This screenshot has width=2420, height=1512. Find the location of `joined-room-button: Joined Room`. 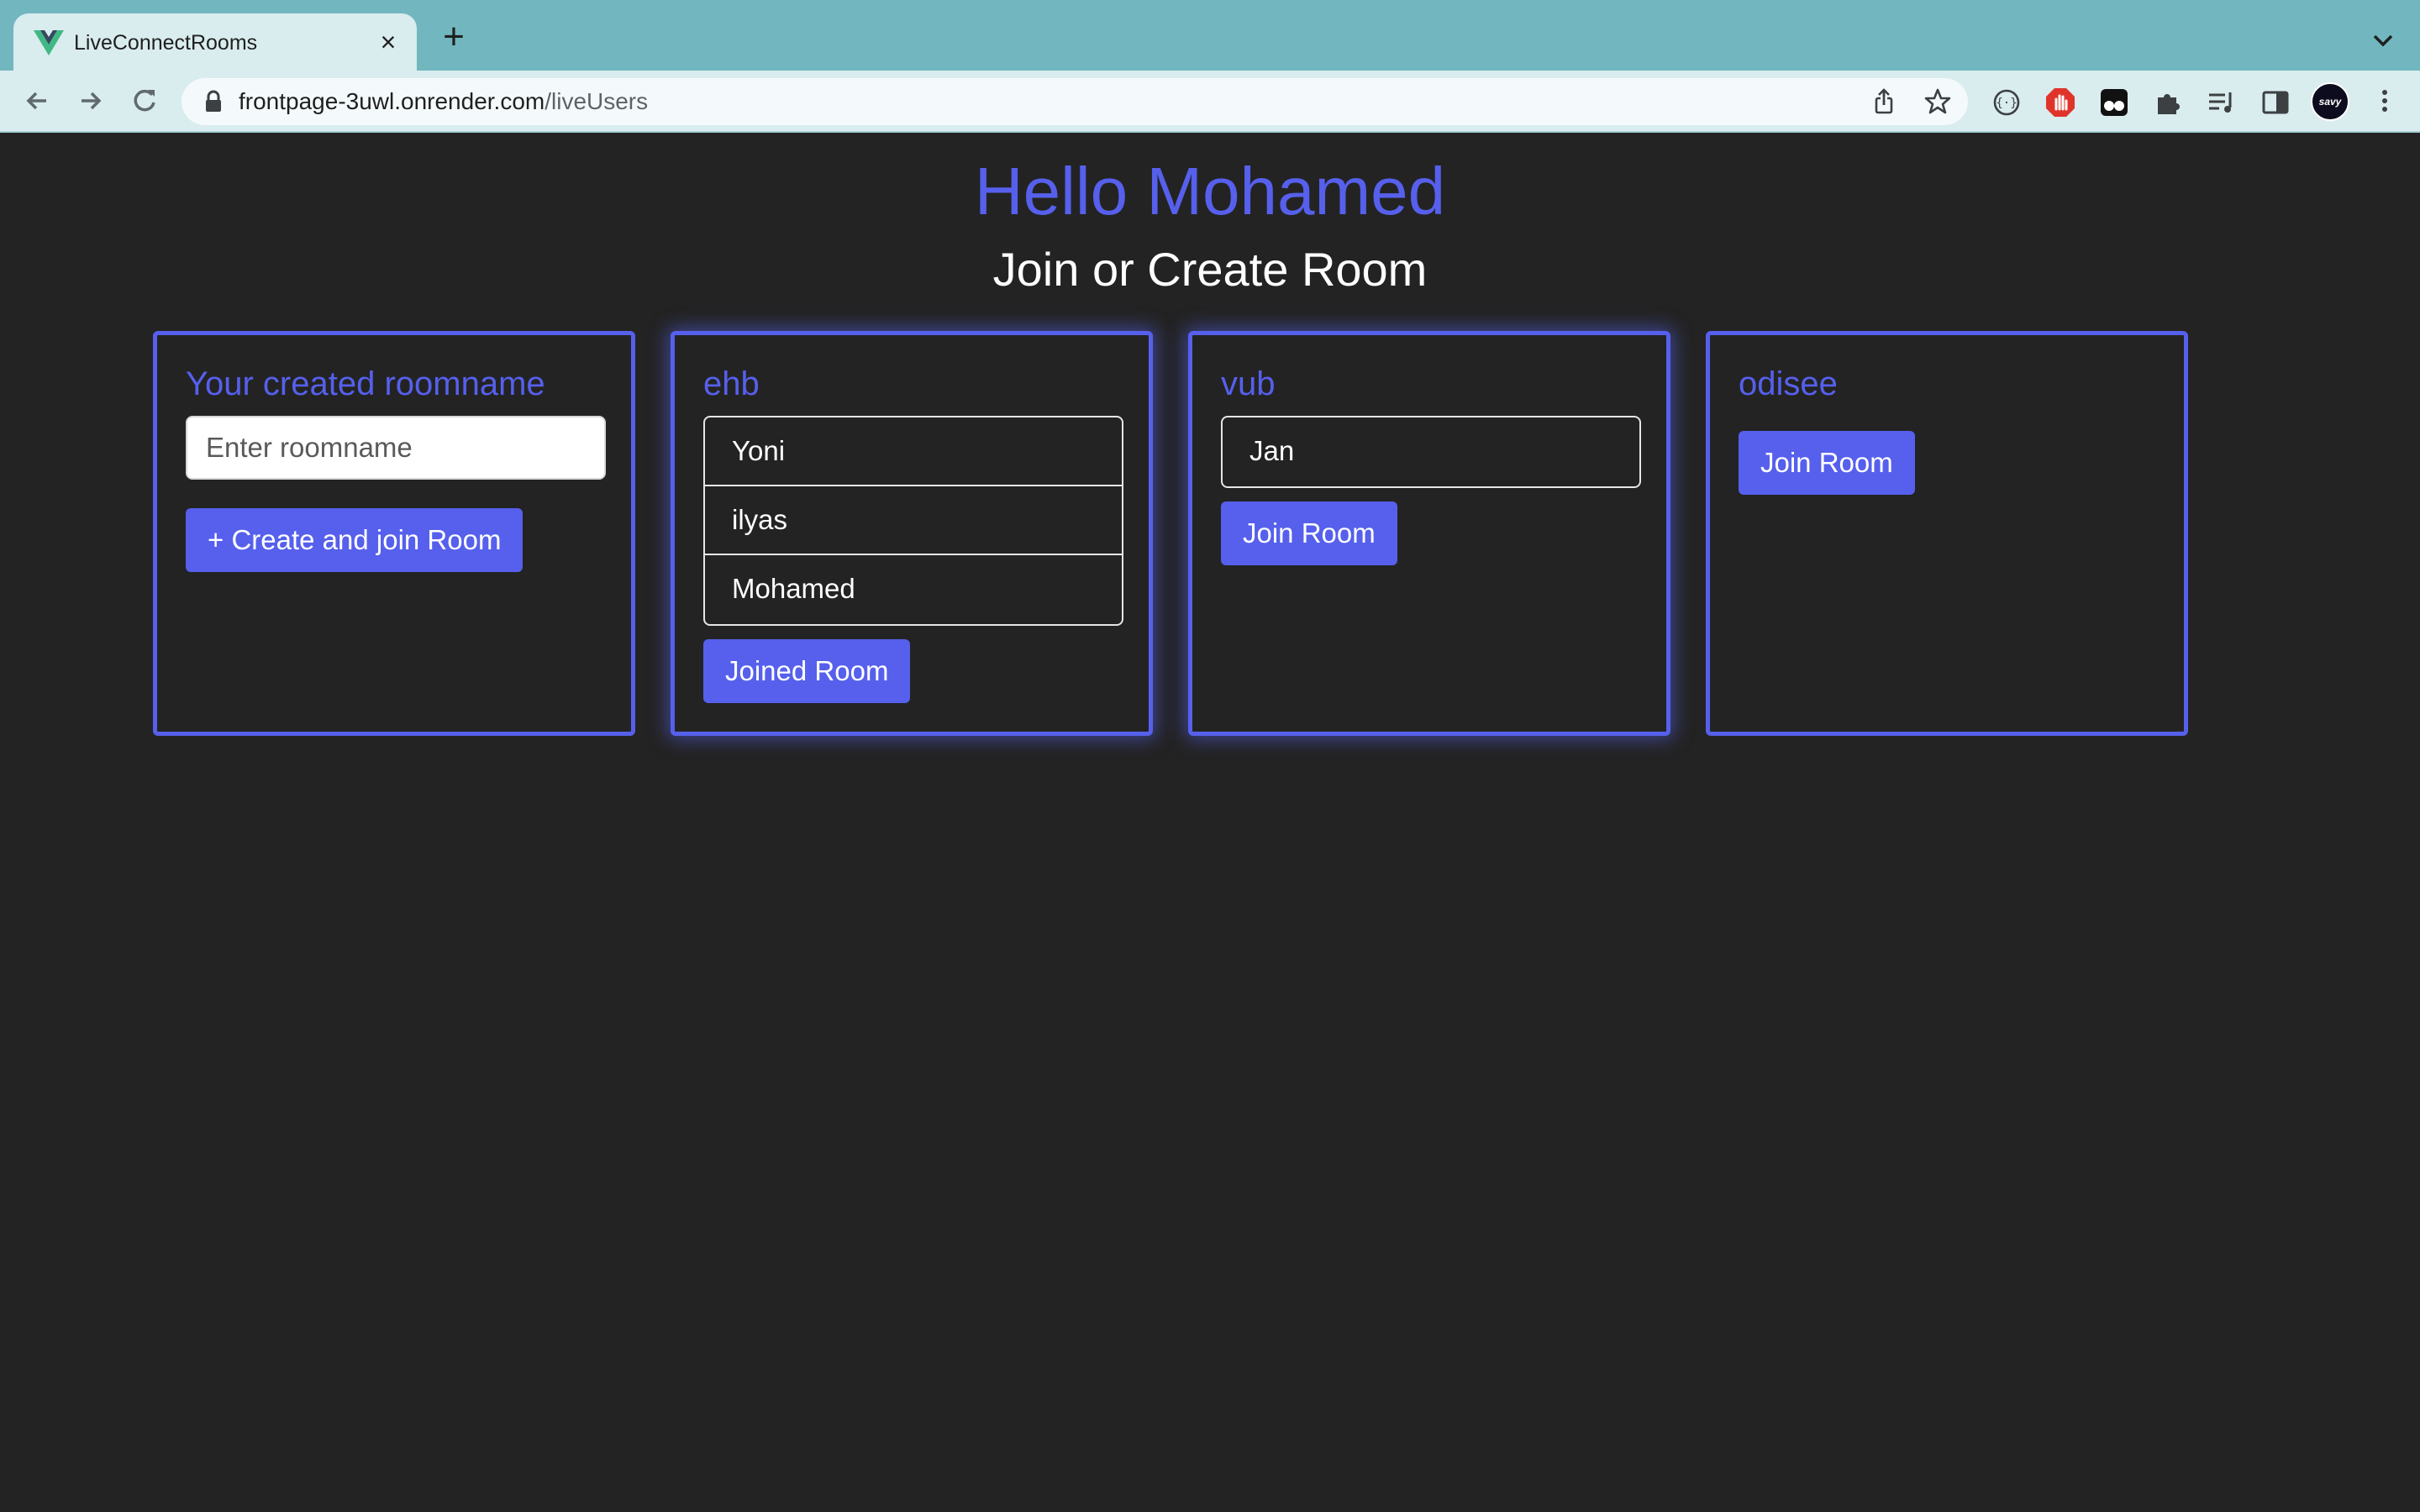

joined-room-button: Joined Room is located at coordinates (807, 671).